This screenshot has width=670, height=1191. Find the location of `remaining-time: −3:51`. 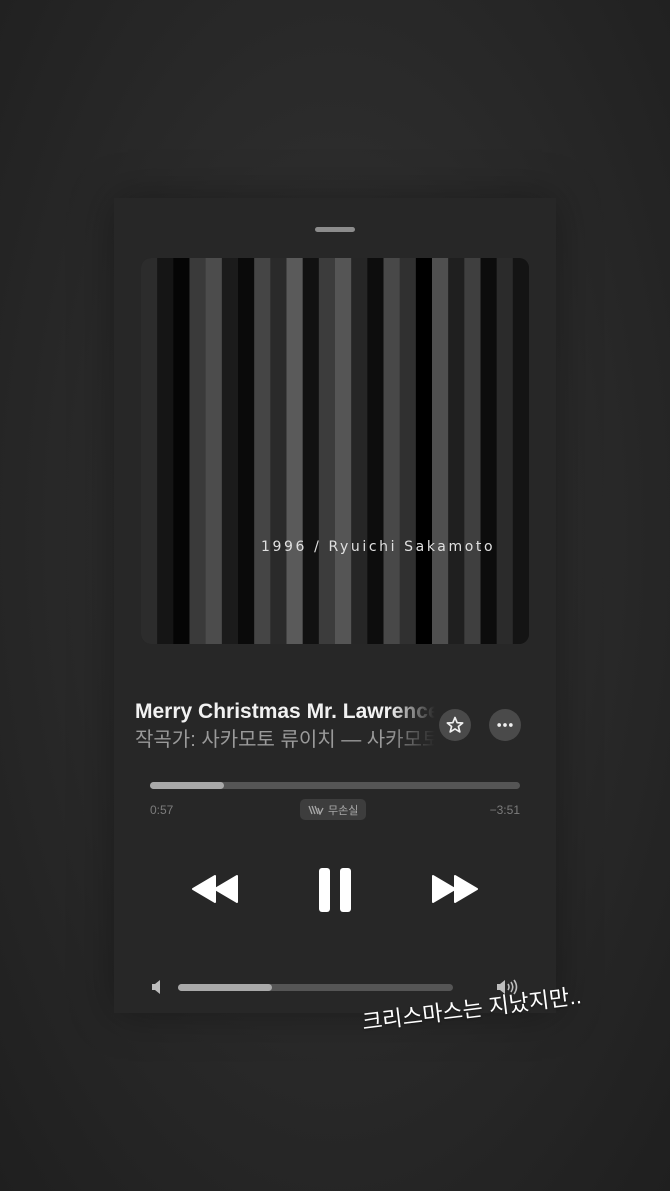

remaining-time: −3:51 is located at coordinates (504, 810).